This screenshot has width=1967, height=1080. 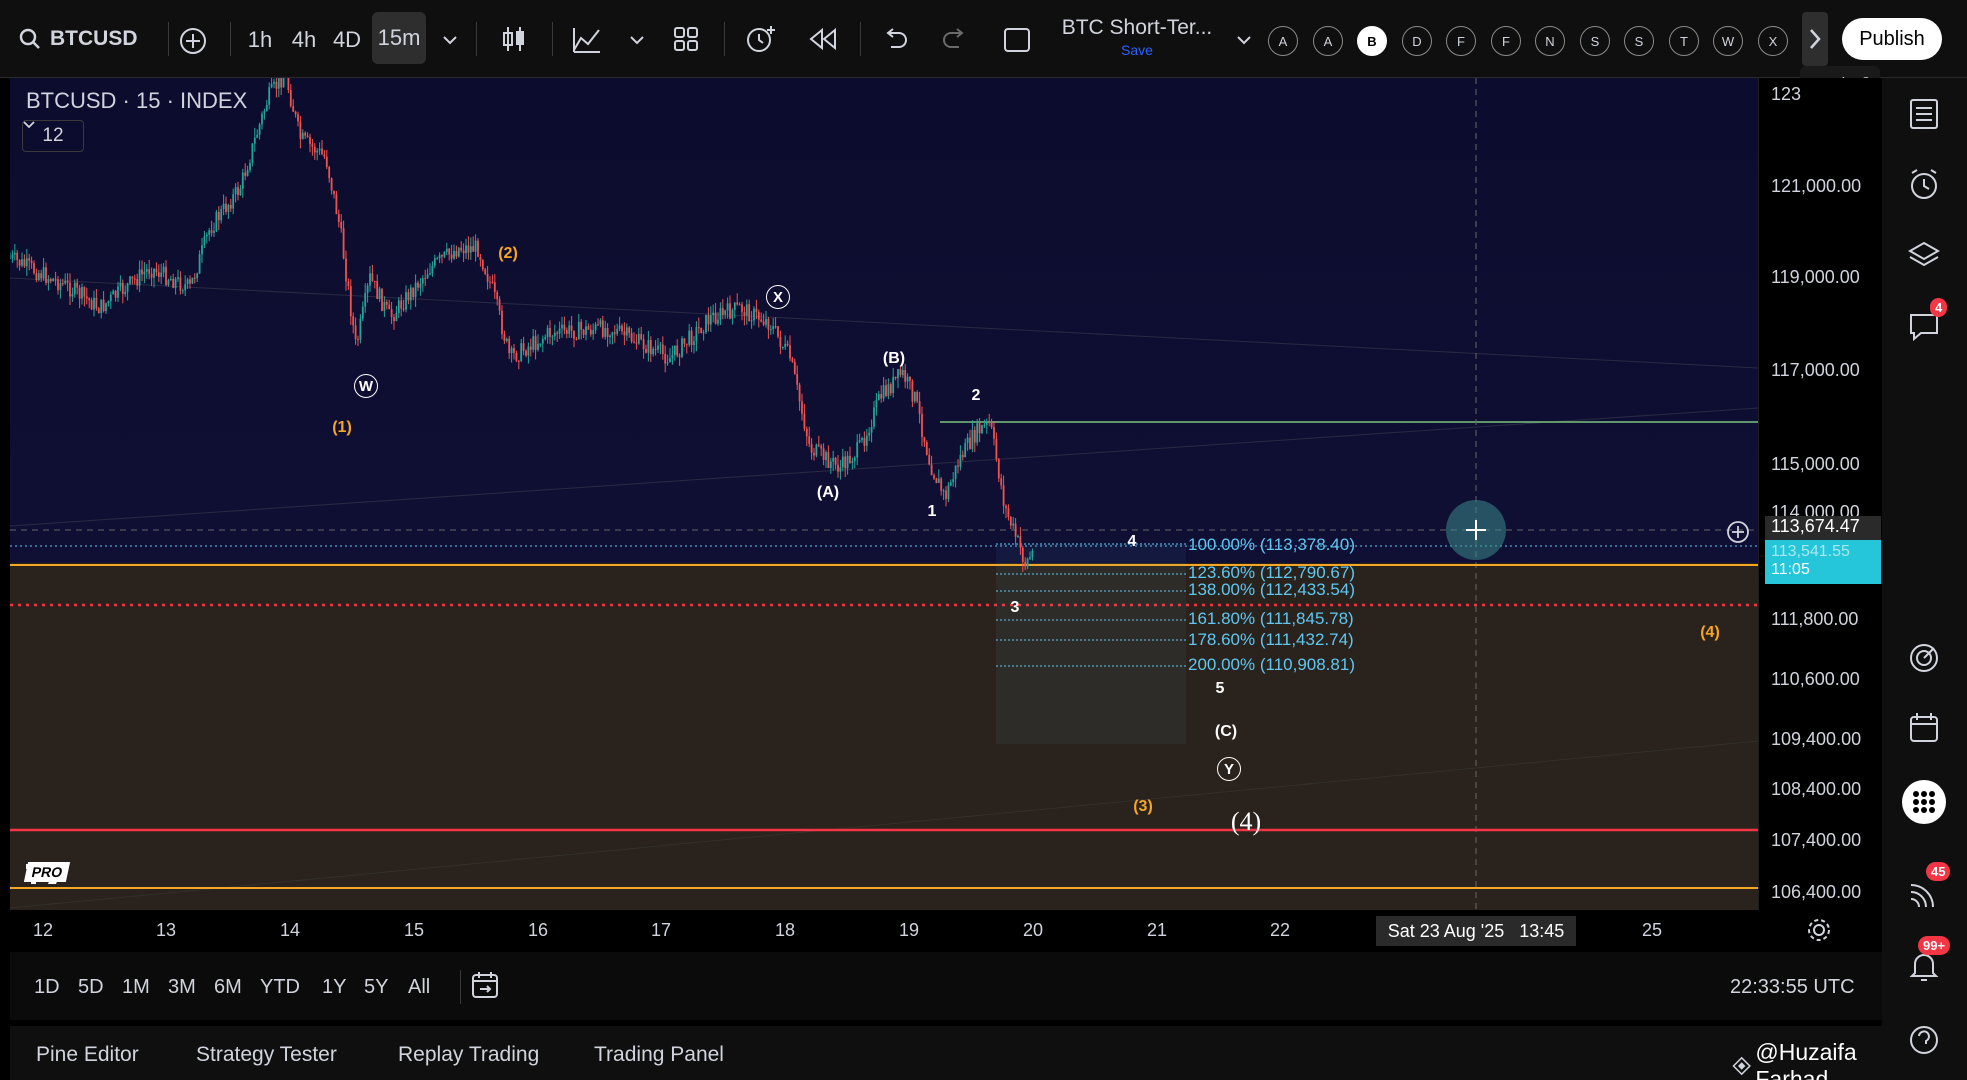 I want to click on chevron-down-icon, so click(x=29, y=125).